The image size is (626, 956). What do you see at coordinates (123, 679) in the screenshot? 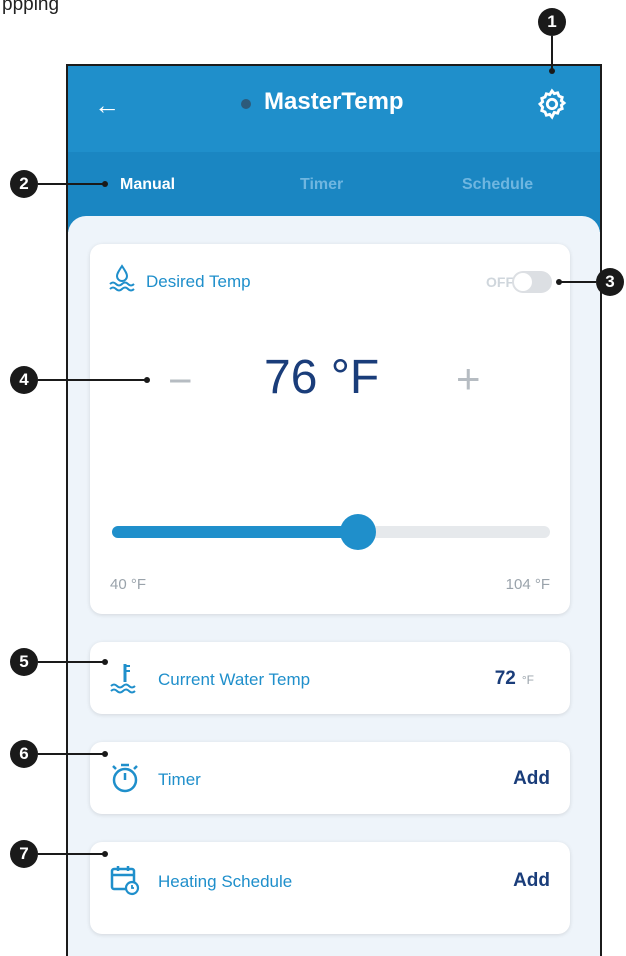
I see `thermometer-water-icon` at bounding box center [123, 679].